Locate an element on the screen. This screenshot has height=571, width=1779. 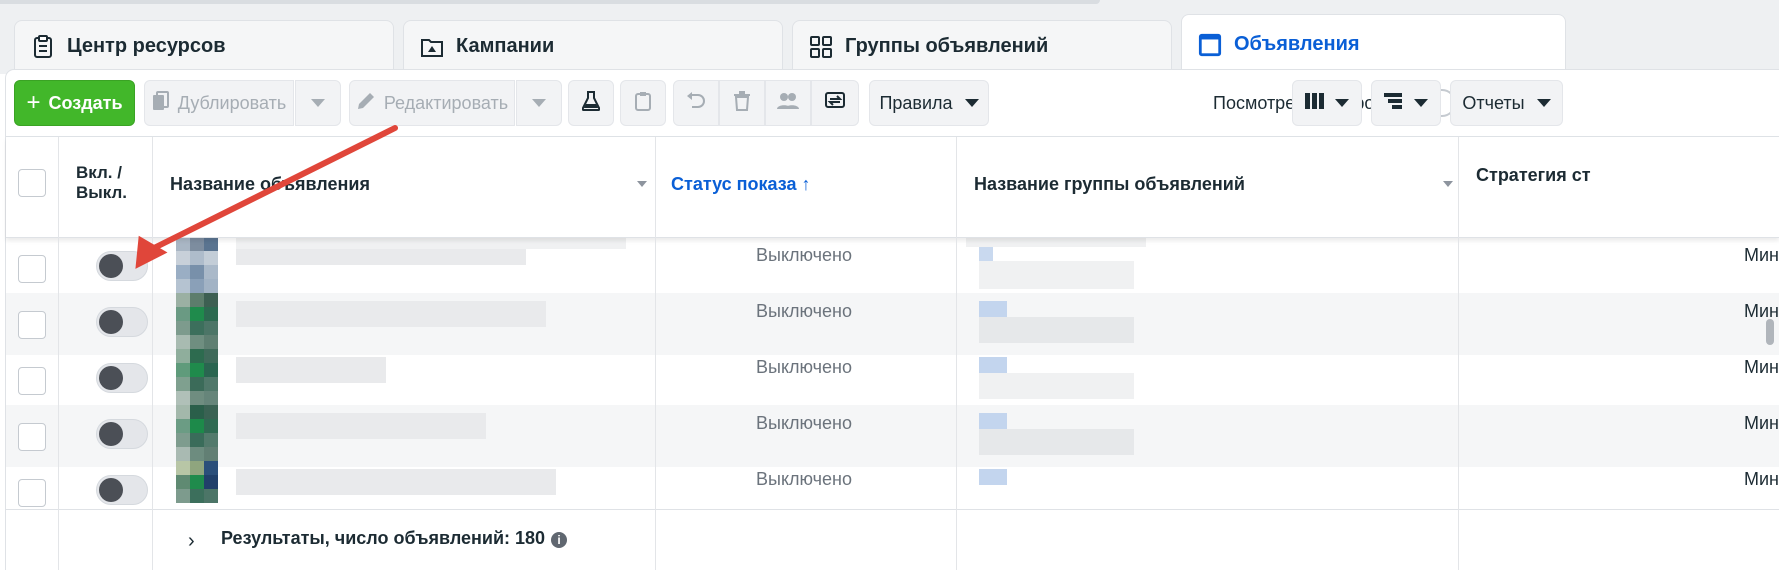
grid-icon is located at coordinates (821, 47).